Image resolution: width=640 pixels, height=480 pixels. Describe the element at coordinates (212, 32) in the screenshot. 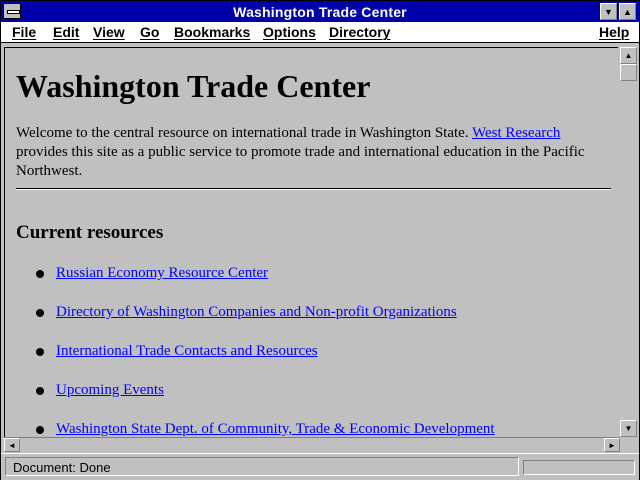

I see `menu-bookmarks: Bookmarks` at that location.